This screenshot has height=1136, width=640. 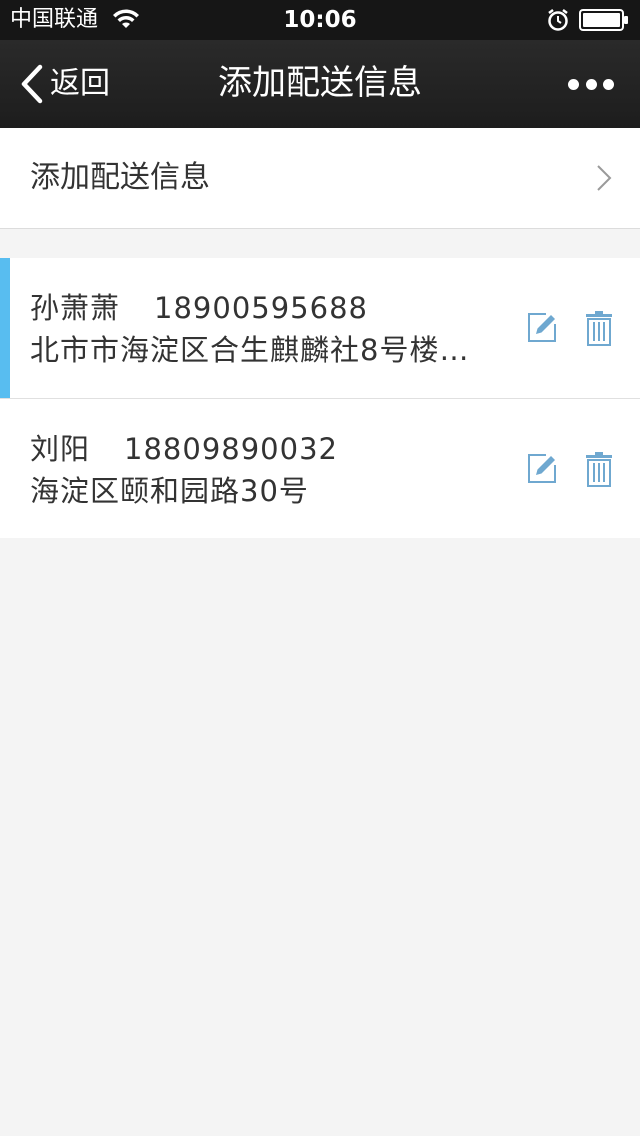 What do you see at coordinates (80, 83) in the screenshot?
I see `back-label: 返回` at bounding box center [80, 83].